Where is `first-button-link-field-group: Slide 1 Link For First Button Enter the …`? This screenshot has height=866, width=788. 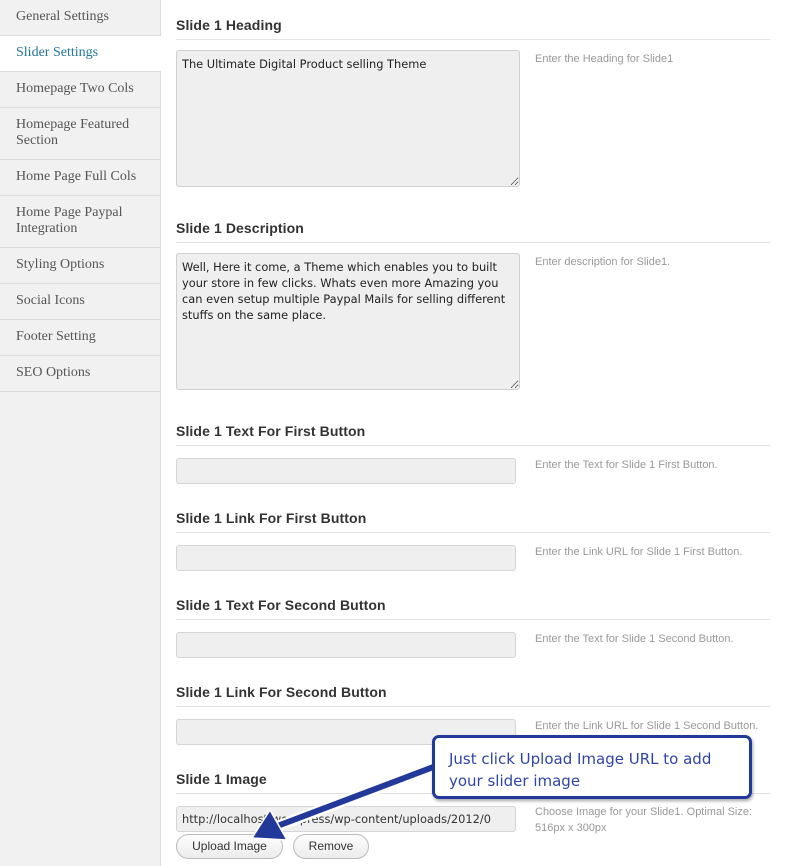
first-button-link-field-group: Slide 1 Link For First Button Enter the … is located at coordinates (473, 539).